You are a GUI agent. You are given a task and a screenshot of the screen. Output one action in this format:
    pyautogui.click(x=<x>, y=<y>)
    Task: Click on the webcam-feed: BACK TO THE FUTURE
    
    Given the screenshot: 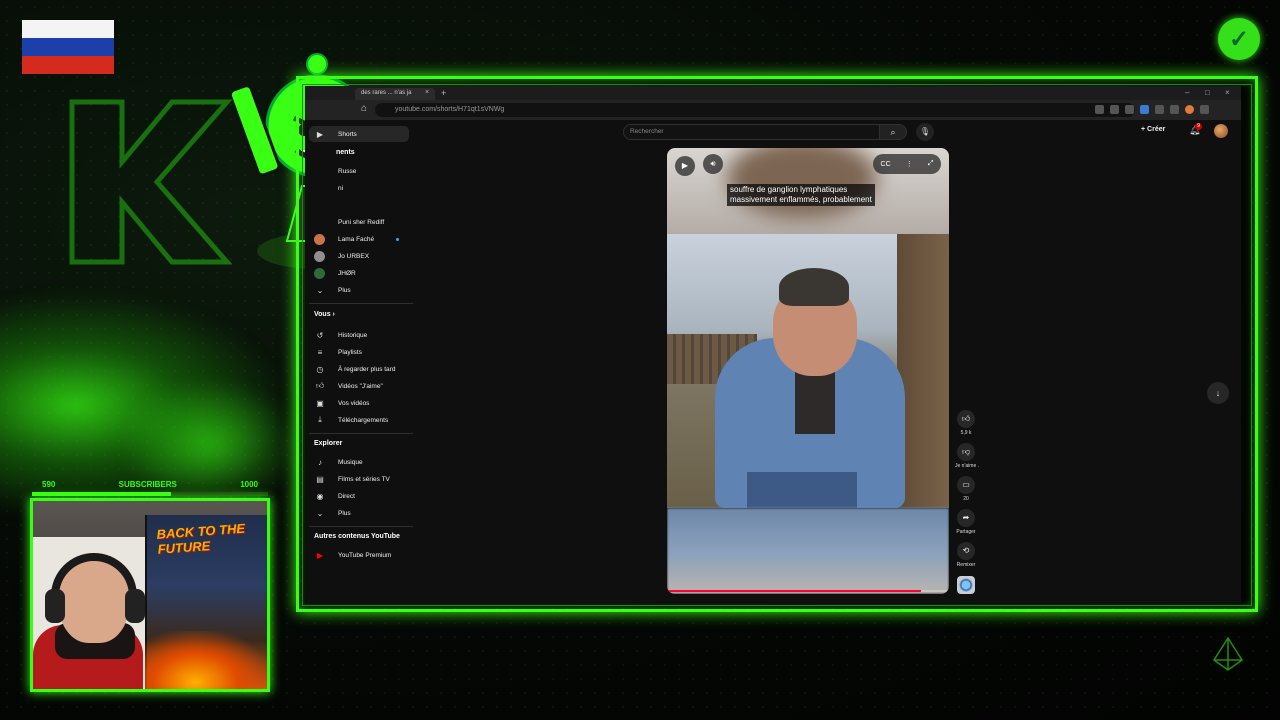 What is the action you would take?
    pyautogui.click(x=150, y=595)
    